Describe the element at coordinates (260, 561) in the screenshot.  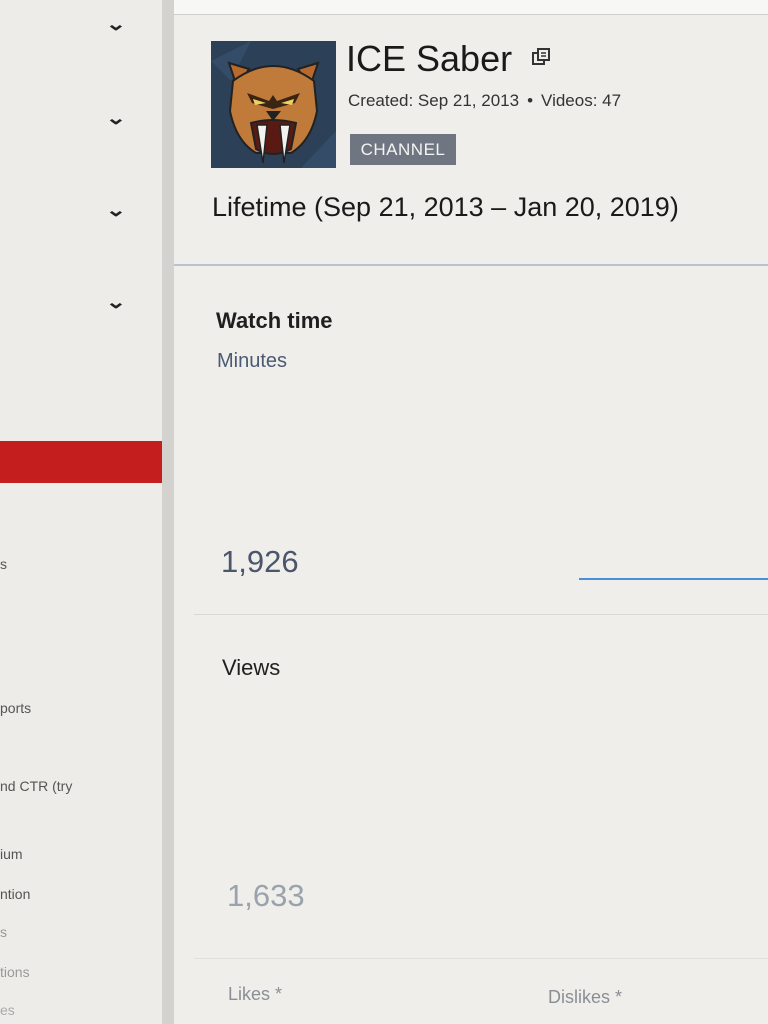
I see `watch-time-value: 1,926` at that location.